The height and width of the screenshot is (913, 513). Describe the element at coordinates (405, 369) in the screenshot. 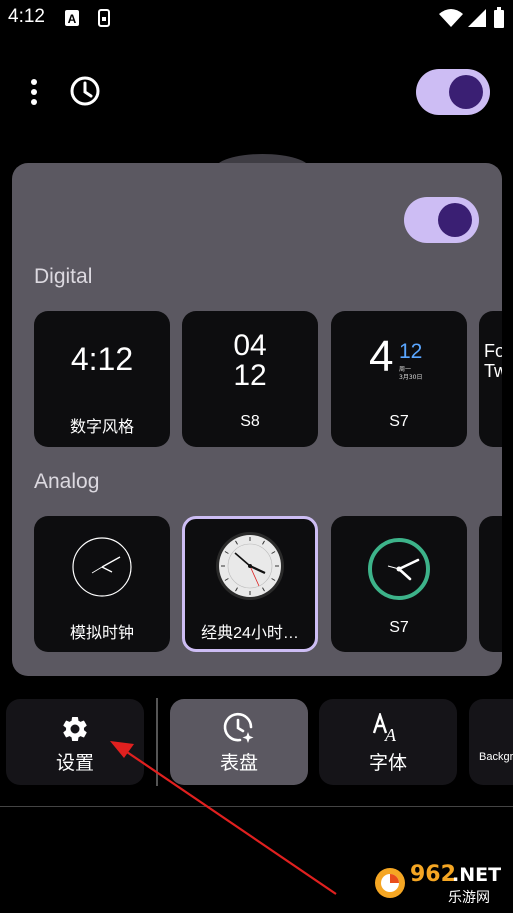

I see `digital-card-weekday: 周一` at that location.